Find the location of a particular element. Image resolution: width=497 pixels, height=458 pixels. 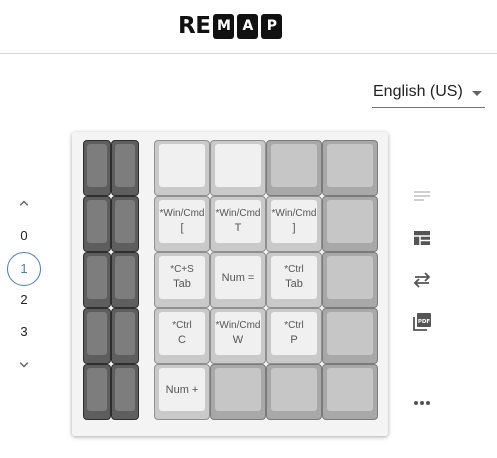

app-header: R E M A P is located at coordinates (248, 27).